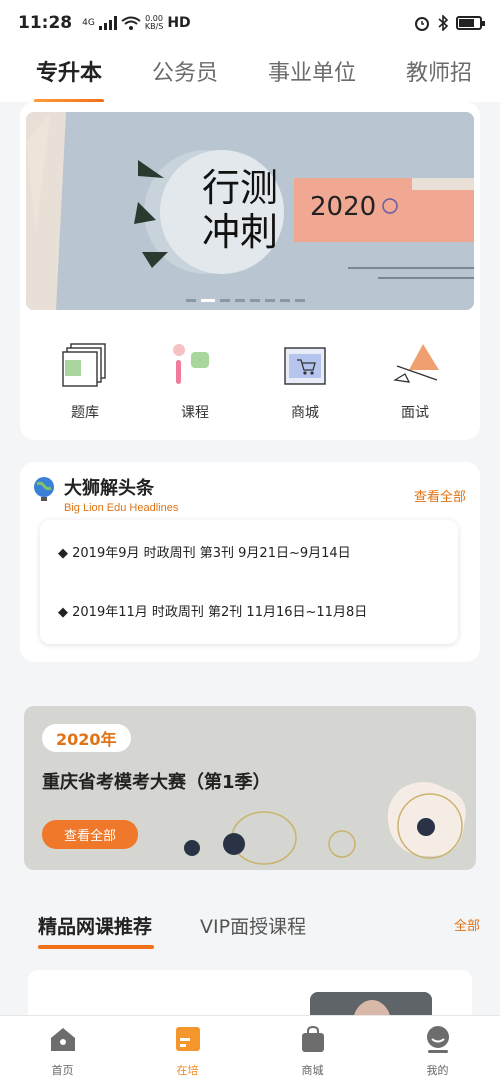 This screenshot has height=1083, width=500. I want to click on question-bank-icon, so click(84, 365).